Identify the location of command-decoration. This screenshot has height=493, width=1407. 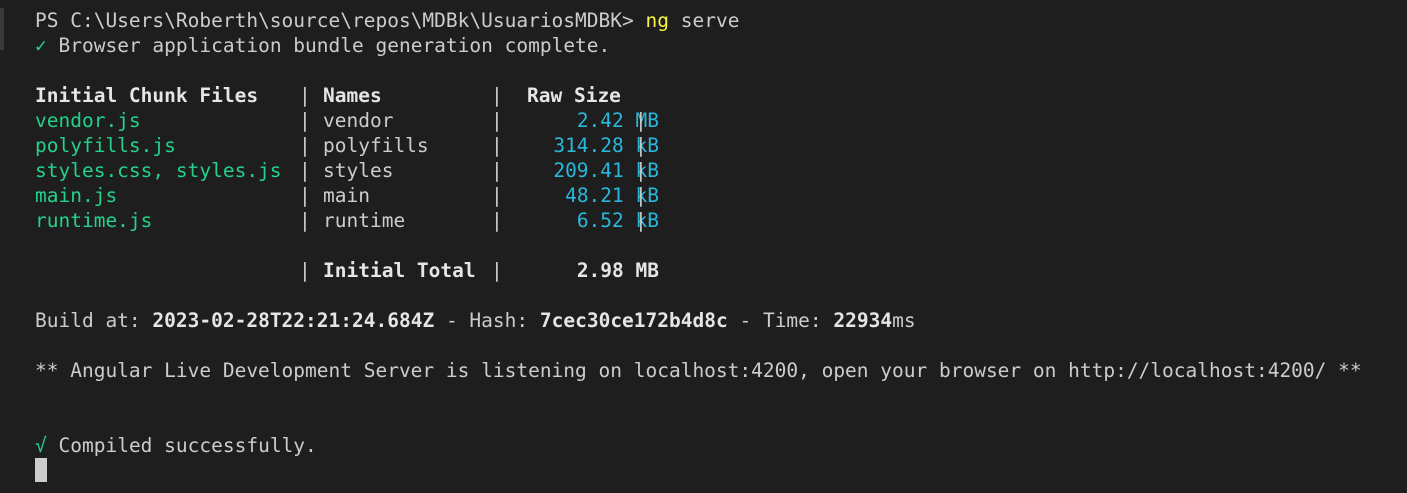
(2, 29).